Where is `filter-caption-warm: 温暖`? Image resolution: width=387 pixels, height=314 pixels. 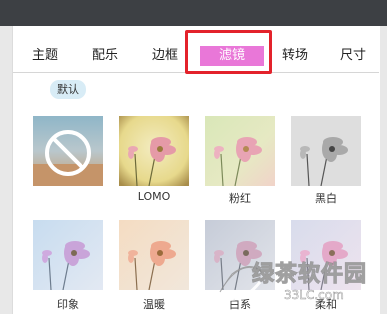 filter-caption-warm: 温暖 is located at coordinates (154, 304).